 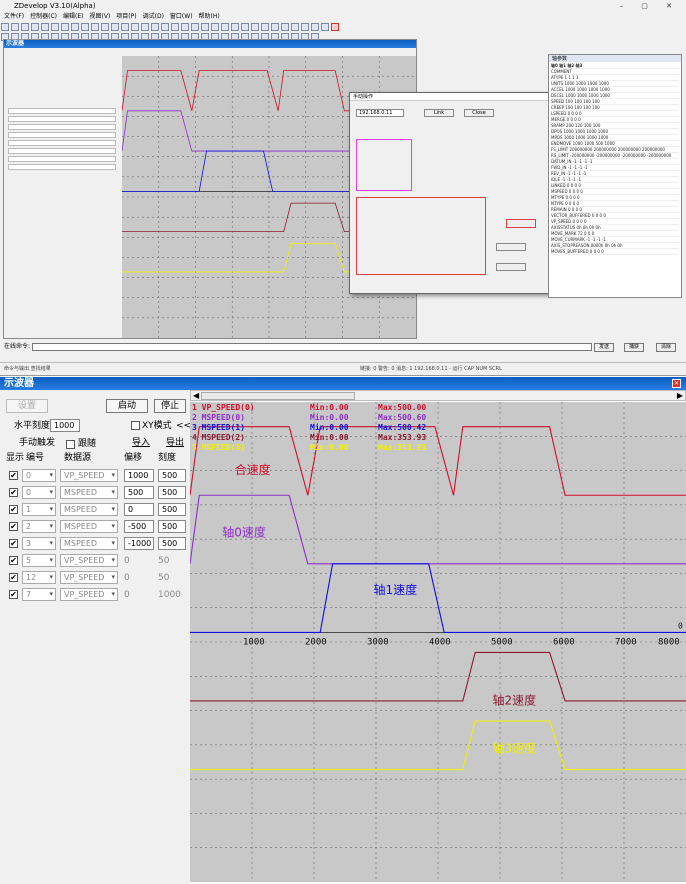 What do you see at coordinates (39, 509) in the screenshot?
I see `channel-num-select: 1 ▾` at bounding box center [39, 509].